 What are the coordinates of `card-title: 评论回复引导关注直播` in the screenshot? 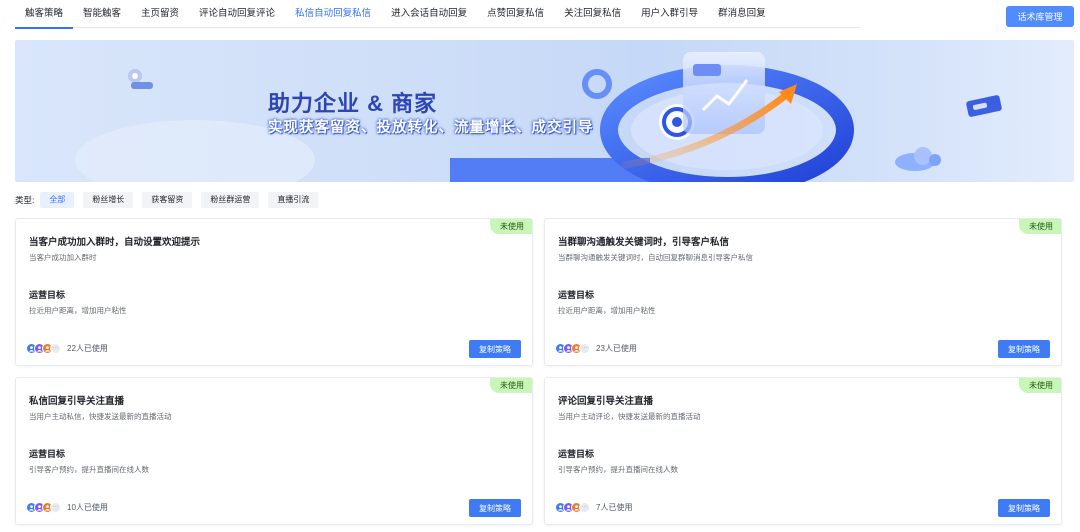 It's located at (606, 401).